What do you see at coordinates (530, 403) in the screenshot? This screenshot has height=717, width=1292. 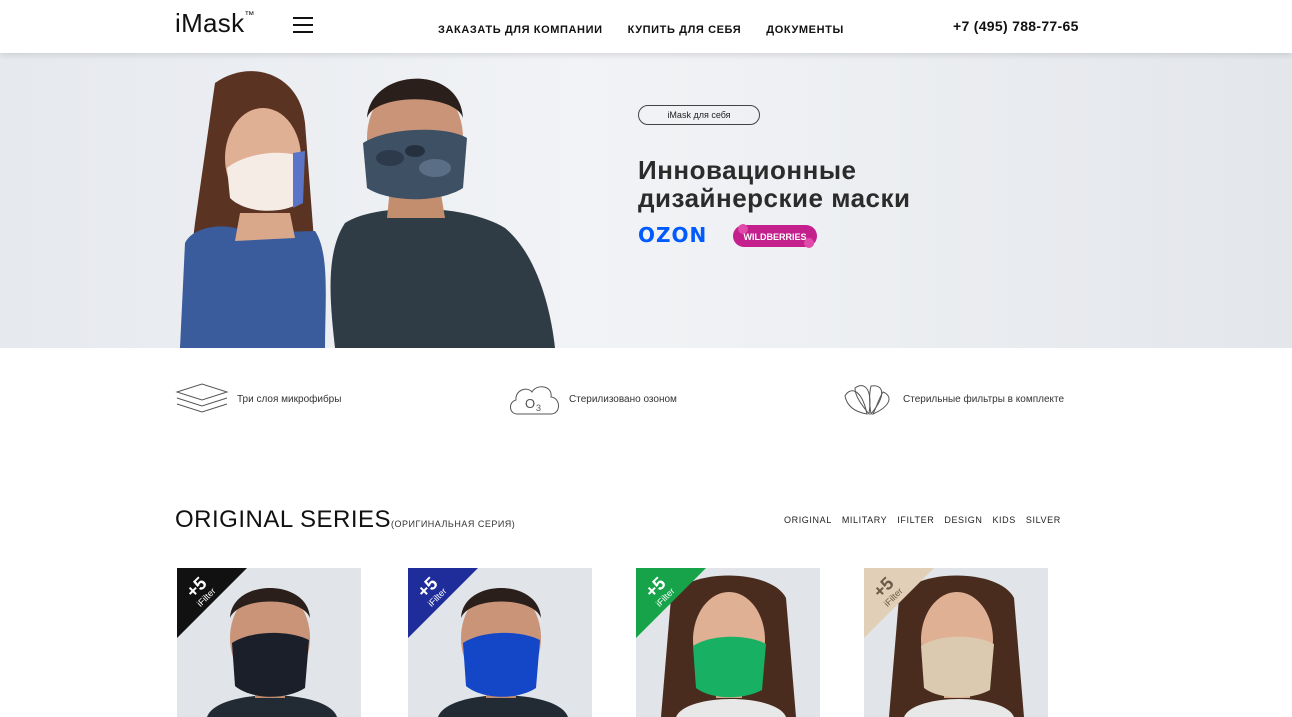 I see `svg-text: O` at bounding box center [530, 403].